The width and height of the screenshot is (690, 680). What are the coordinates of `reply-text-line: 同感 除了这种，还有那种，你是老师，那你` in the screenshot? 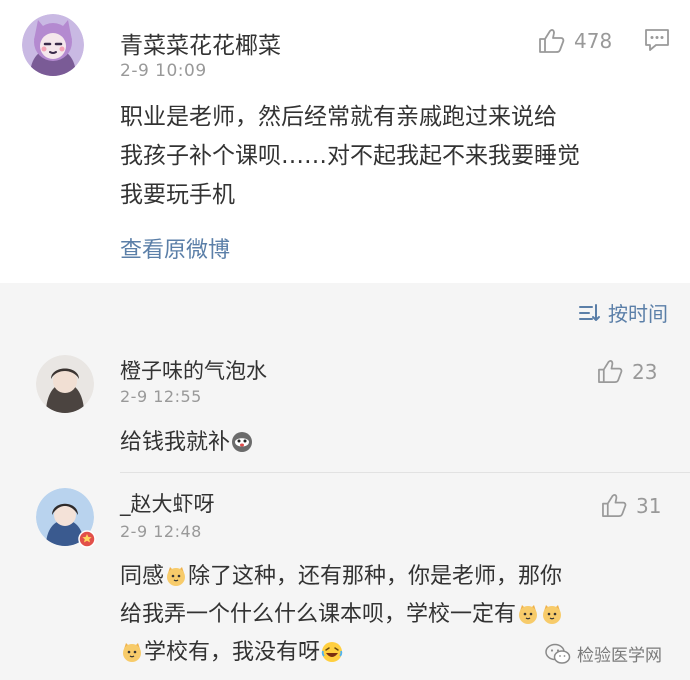 It's located at (341, 577).